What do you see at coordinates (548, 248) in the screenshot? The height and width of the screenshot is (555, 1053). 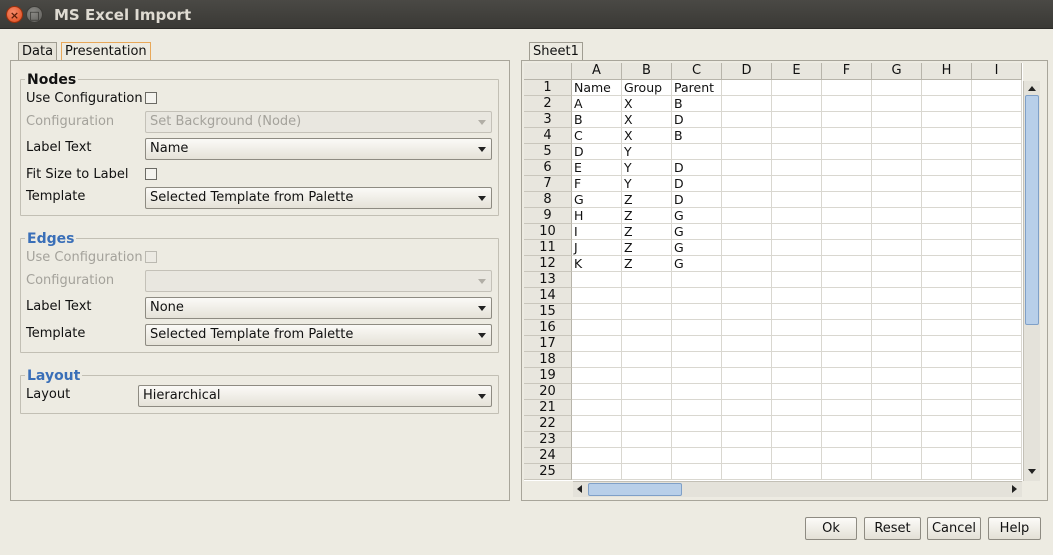 I see `row-header: 11` at bounding box center [548, 248].